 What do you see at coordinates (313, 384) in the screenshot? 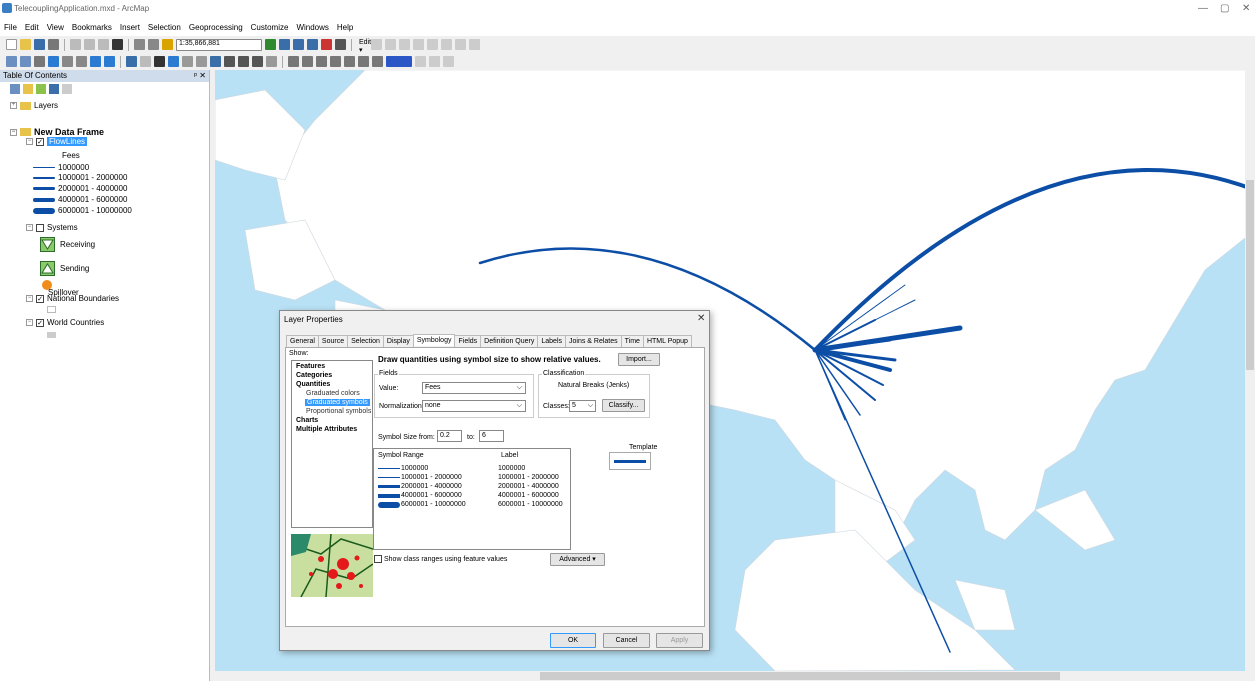
I see `renderer-quantities: Quantities` at bounding box center [313, 384].